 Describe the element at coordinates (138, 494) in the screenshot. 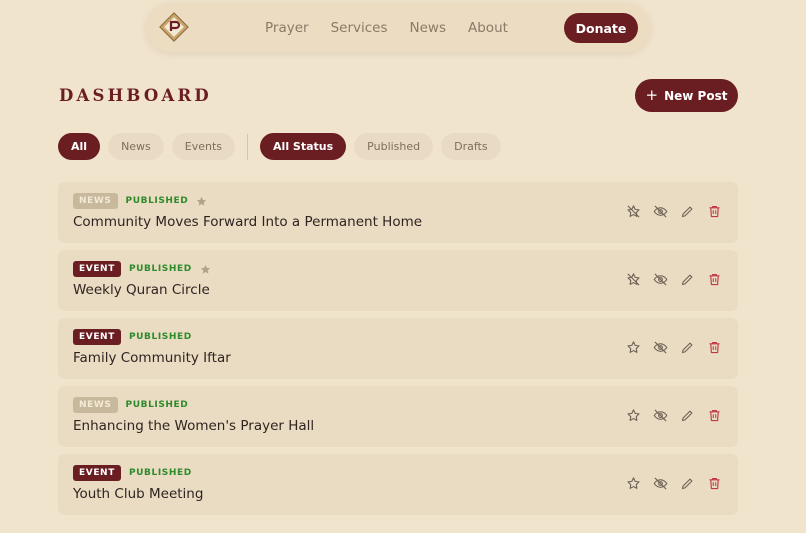

I see `post-title: Youth Club Meeting` at that location.